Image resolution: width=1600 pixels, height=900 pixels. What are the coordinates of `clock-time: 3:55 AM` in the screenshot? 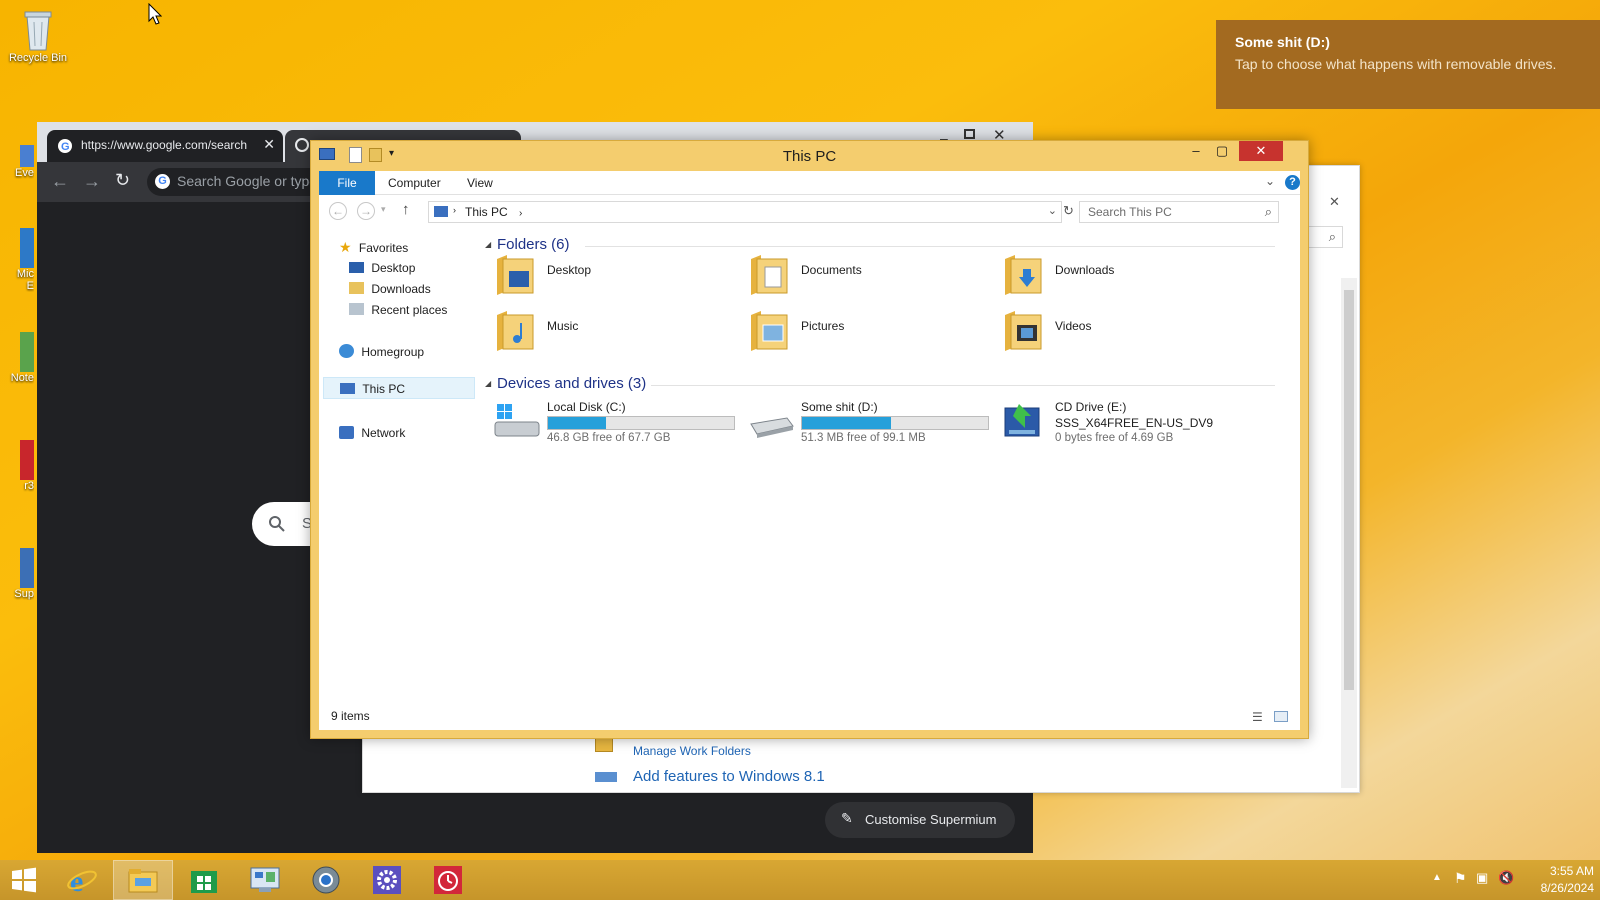 It's located at (1564, 871).